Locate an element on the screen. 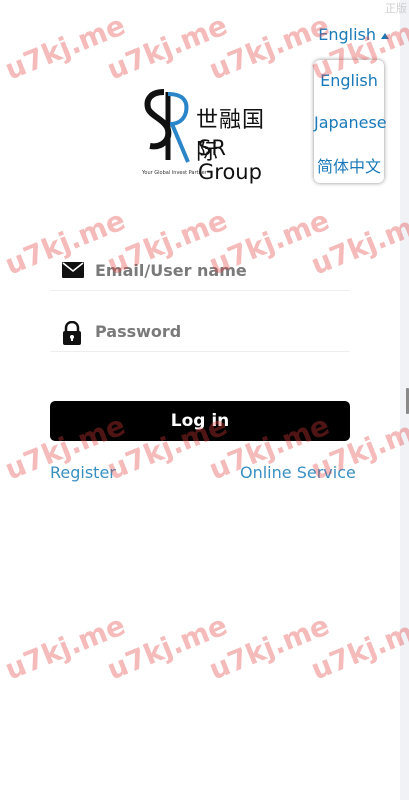  language-menu: English Japanese 简体中文 is located at coordinates (350, 121).